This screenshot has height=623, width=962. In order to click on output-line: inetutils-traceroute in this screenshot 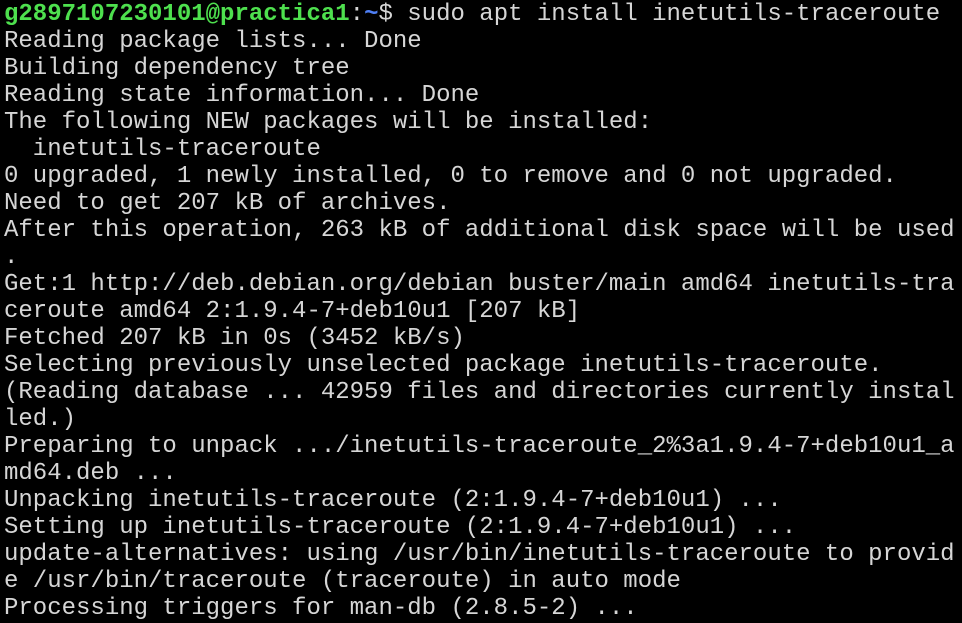, I will do `click(162, 149)`.